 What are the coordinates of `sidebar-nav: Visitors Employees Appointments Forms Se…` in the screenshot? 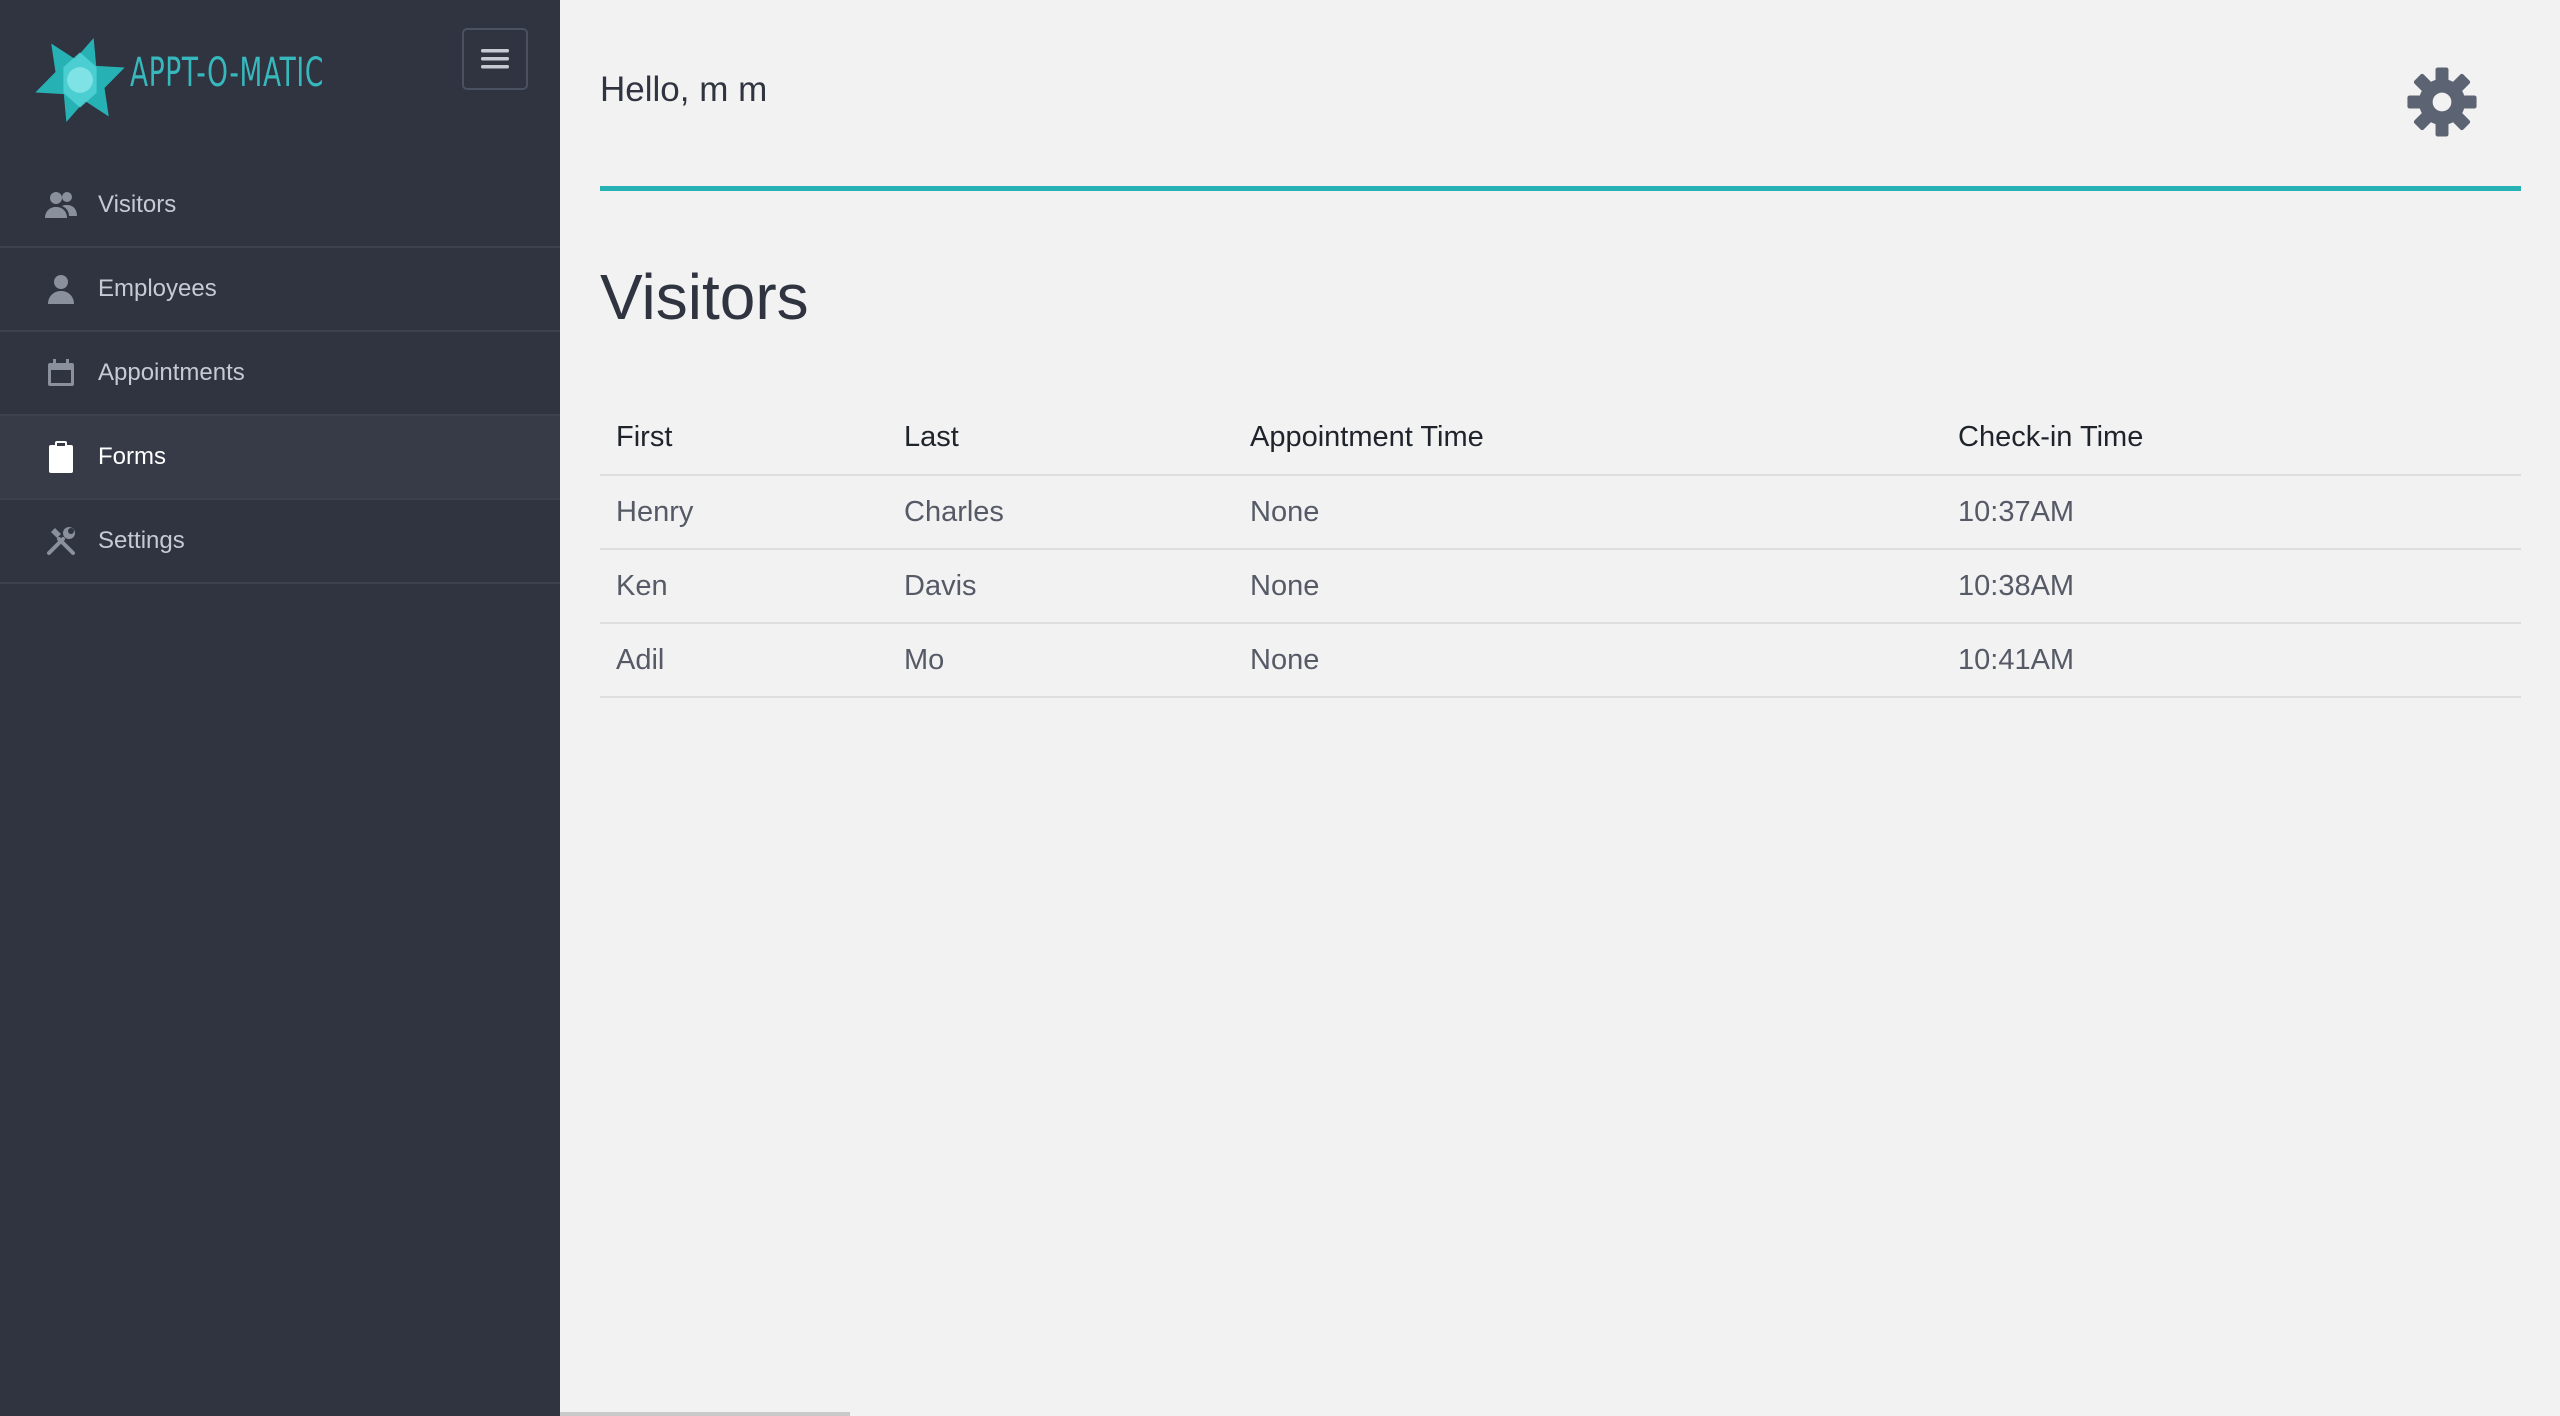 It's located at (280, 374).